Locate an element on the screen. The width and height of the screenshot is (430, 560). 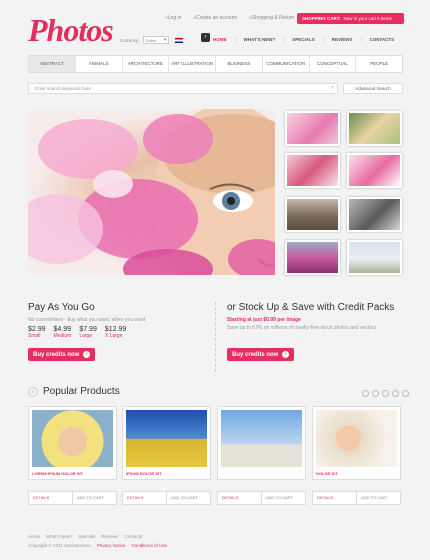
price-small-amount: $2.99 is located at coordinates (37, 329).